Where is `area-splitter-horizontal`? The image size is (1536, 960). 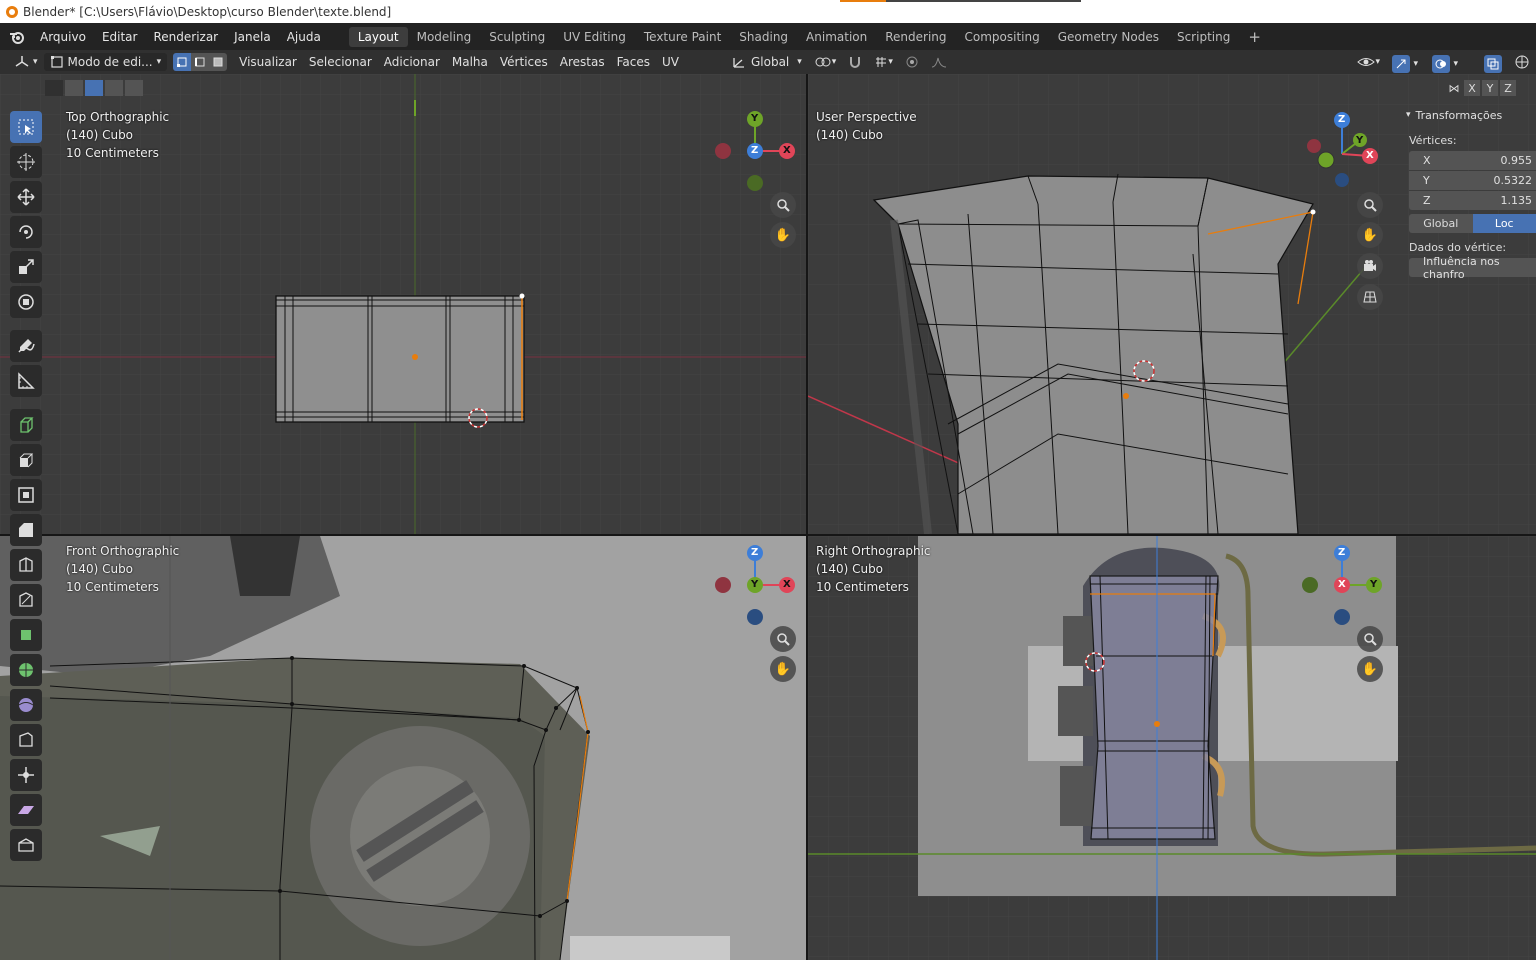
area-splitter-horizontal is located at coordinates (768, 535).